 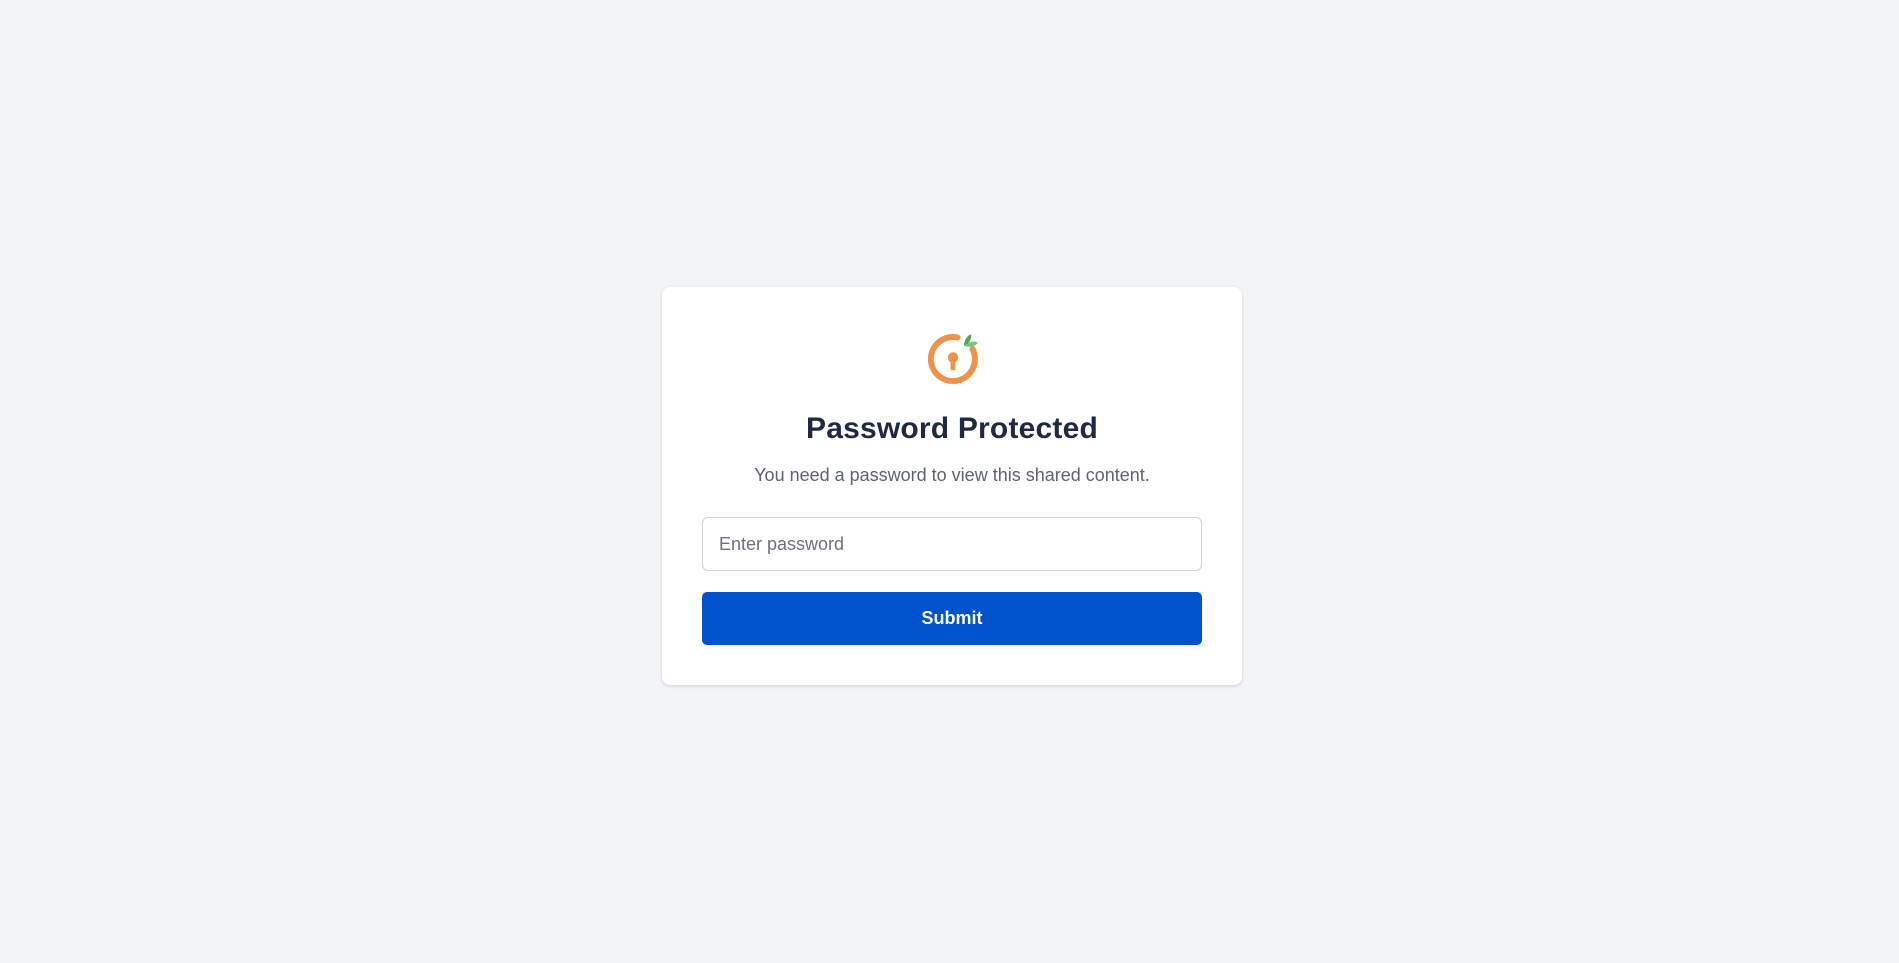 I want to click on submit-button: Submit, so click(x=952, y=618).